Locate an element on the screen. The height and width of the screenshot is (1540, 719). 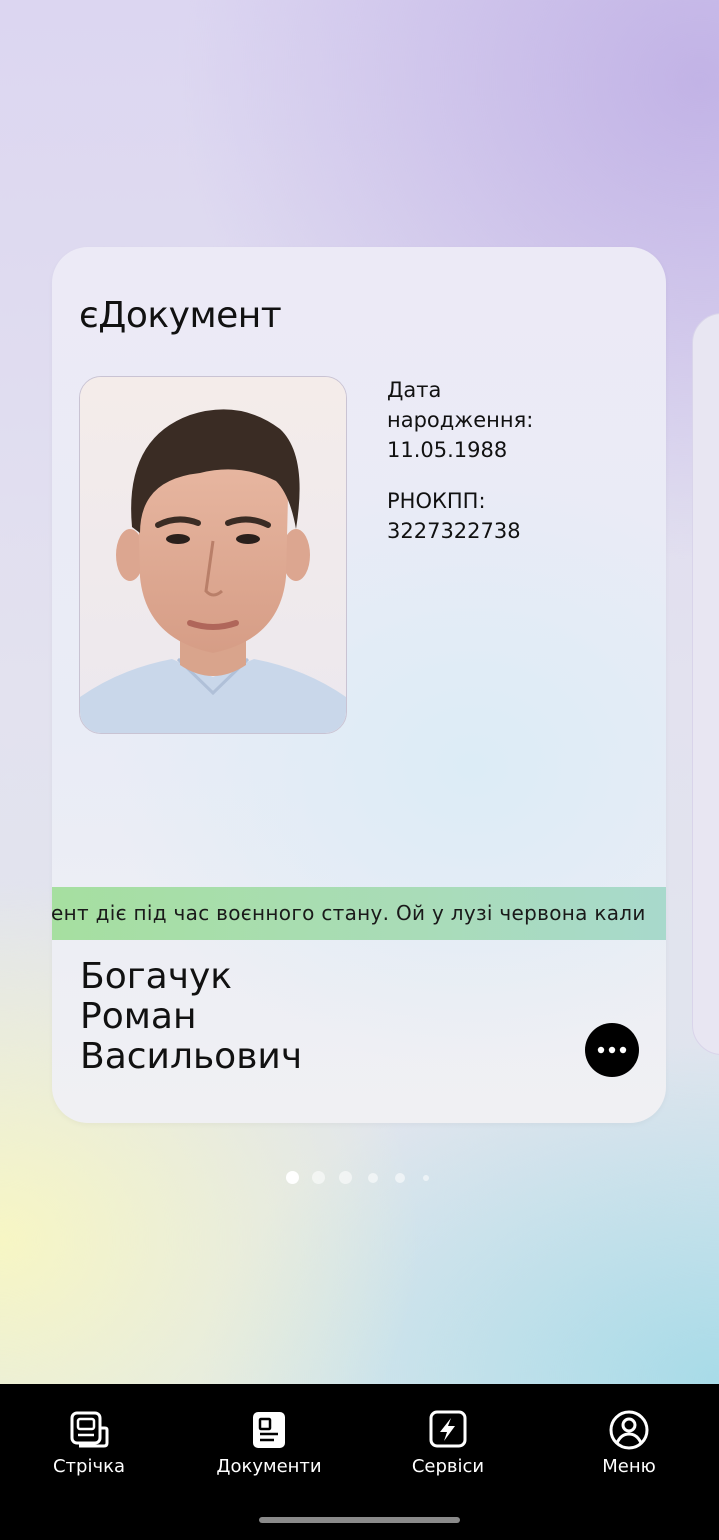
given-name: Роман is located at coordinates (138, 1016).